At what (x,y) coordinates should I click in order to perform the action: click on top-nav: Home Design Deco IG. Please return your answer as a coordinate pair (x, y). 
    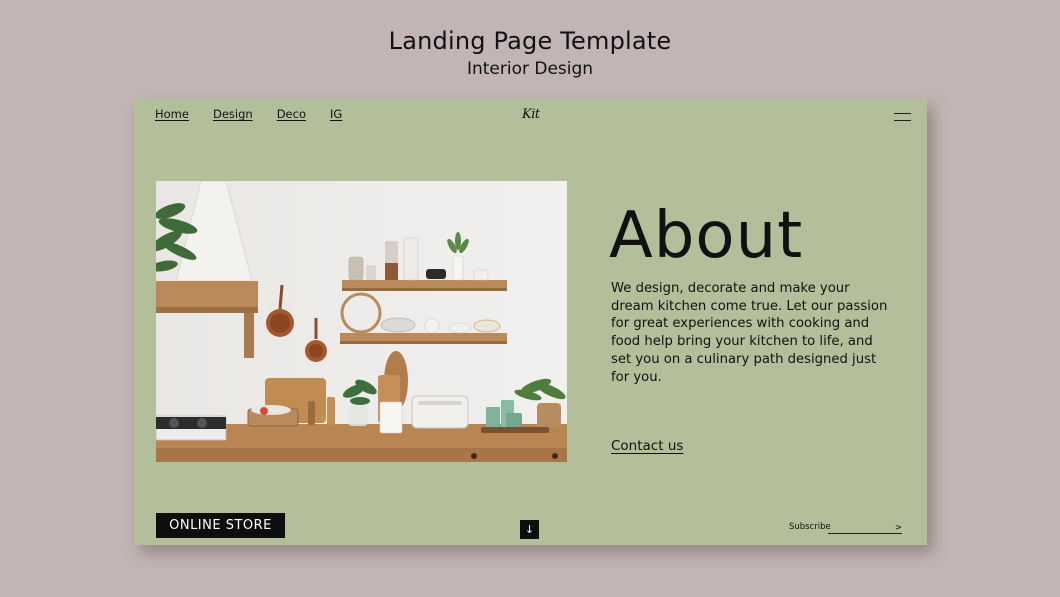
    Looking at the image, I should click on (248, 114).